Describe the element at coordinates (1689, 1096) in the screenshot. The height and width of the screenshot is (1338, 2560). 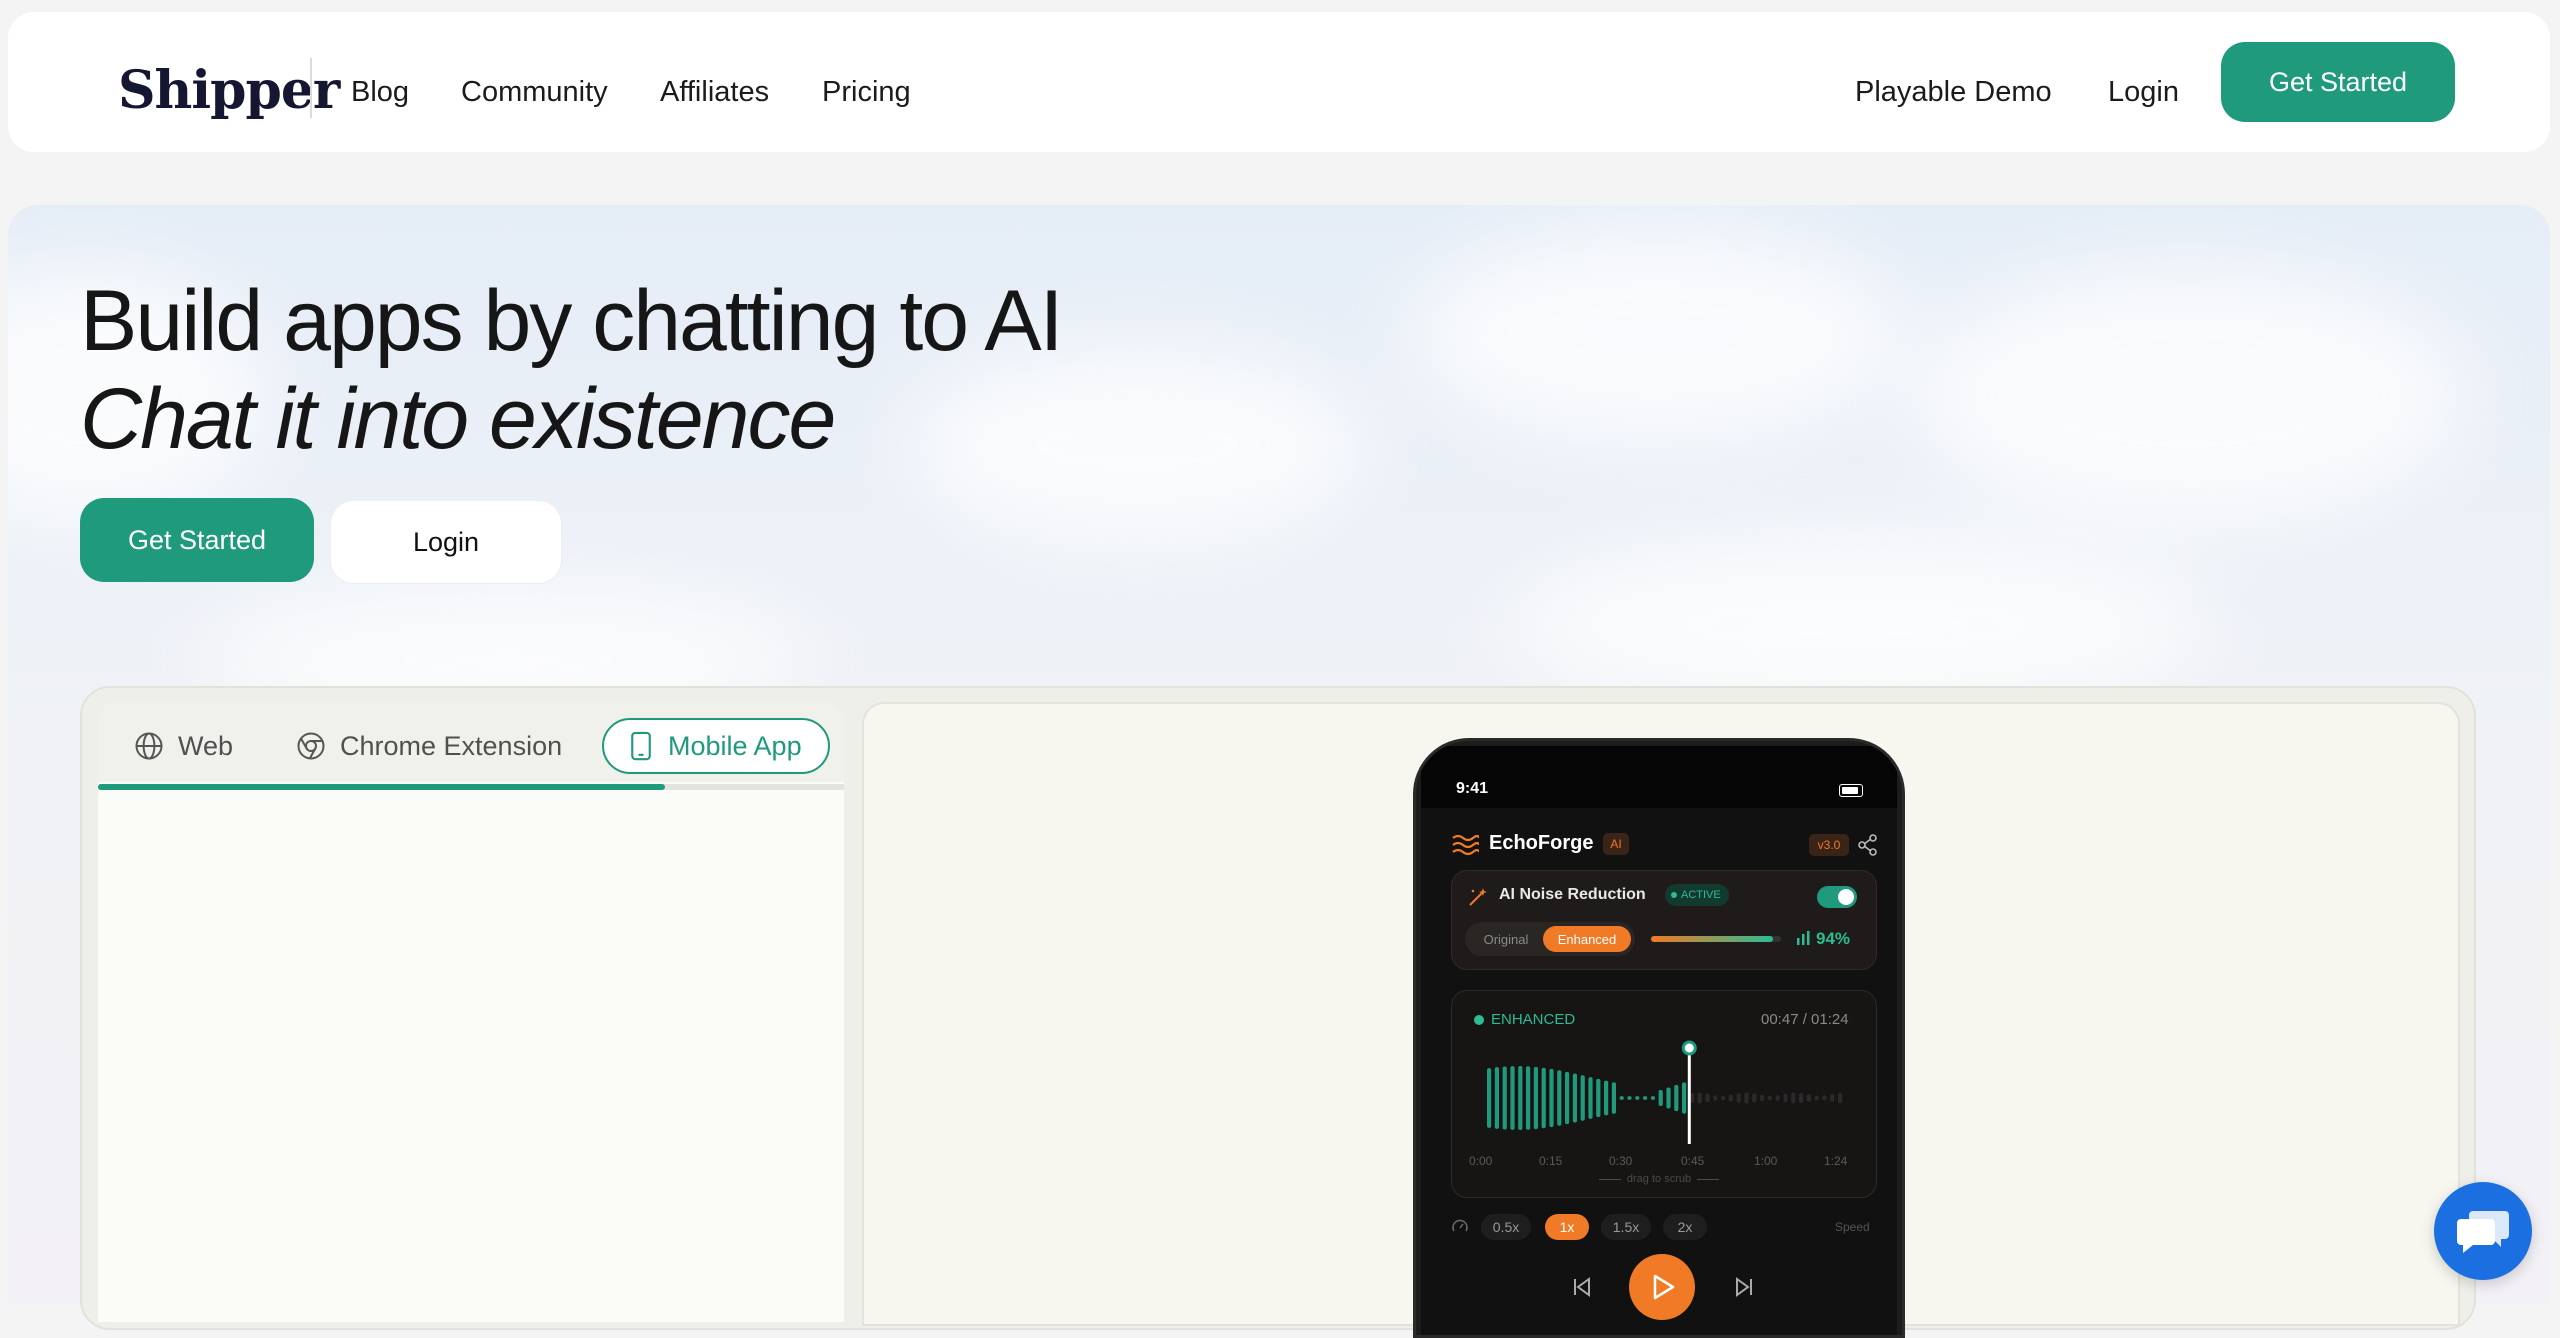
I see `playhead-line` at that location.